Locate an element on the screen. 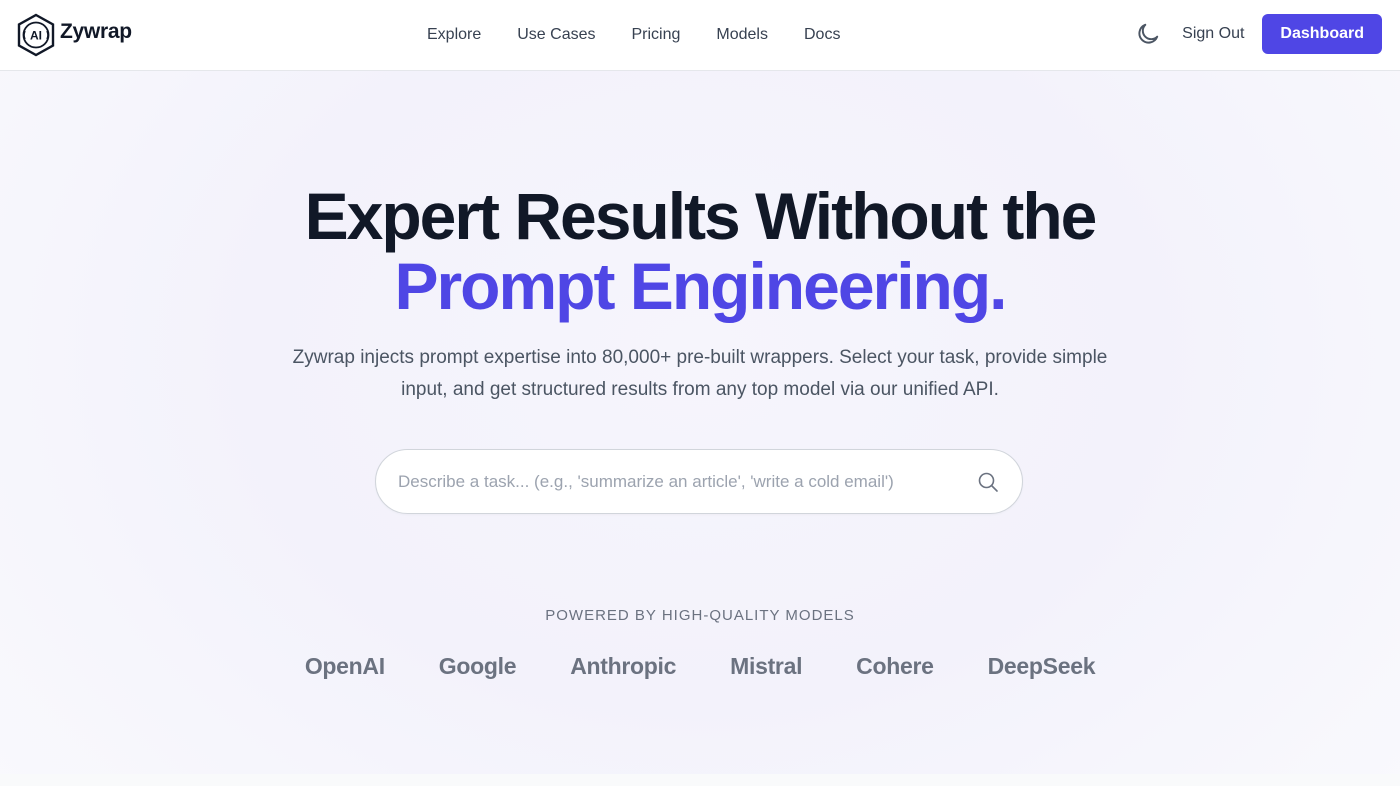 This screenshot has height=786, width=1400. powered-by-label: POWERED BY HIGH-QUALITY MODELS is located at coordinates (700, 615).